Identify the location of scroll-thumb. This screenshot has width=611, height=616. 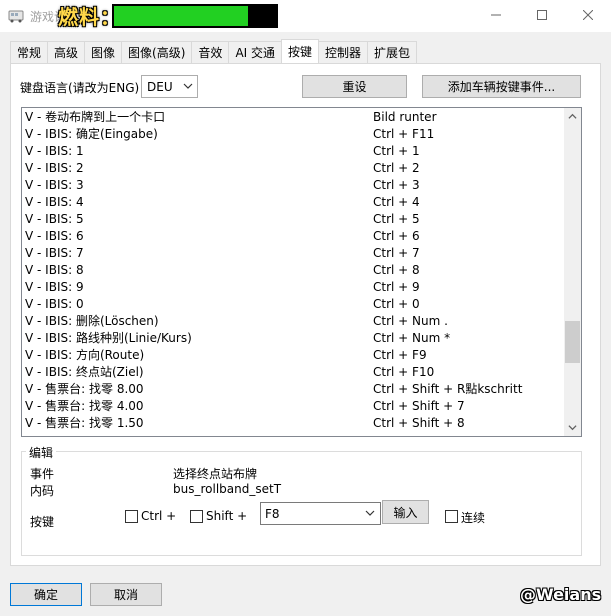
(572, 342).